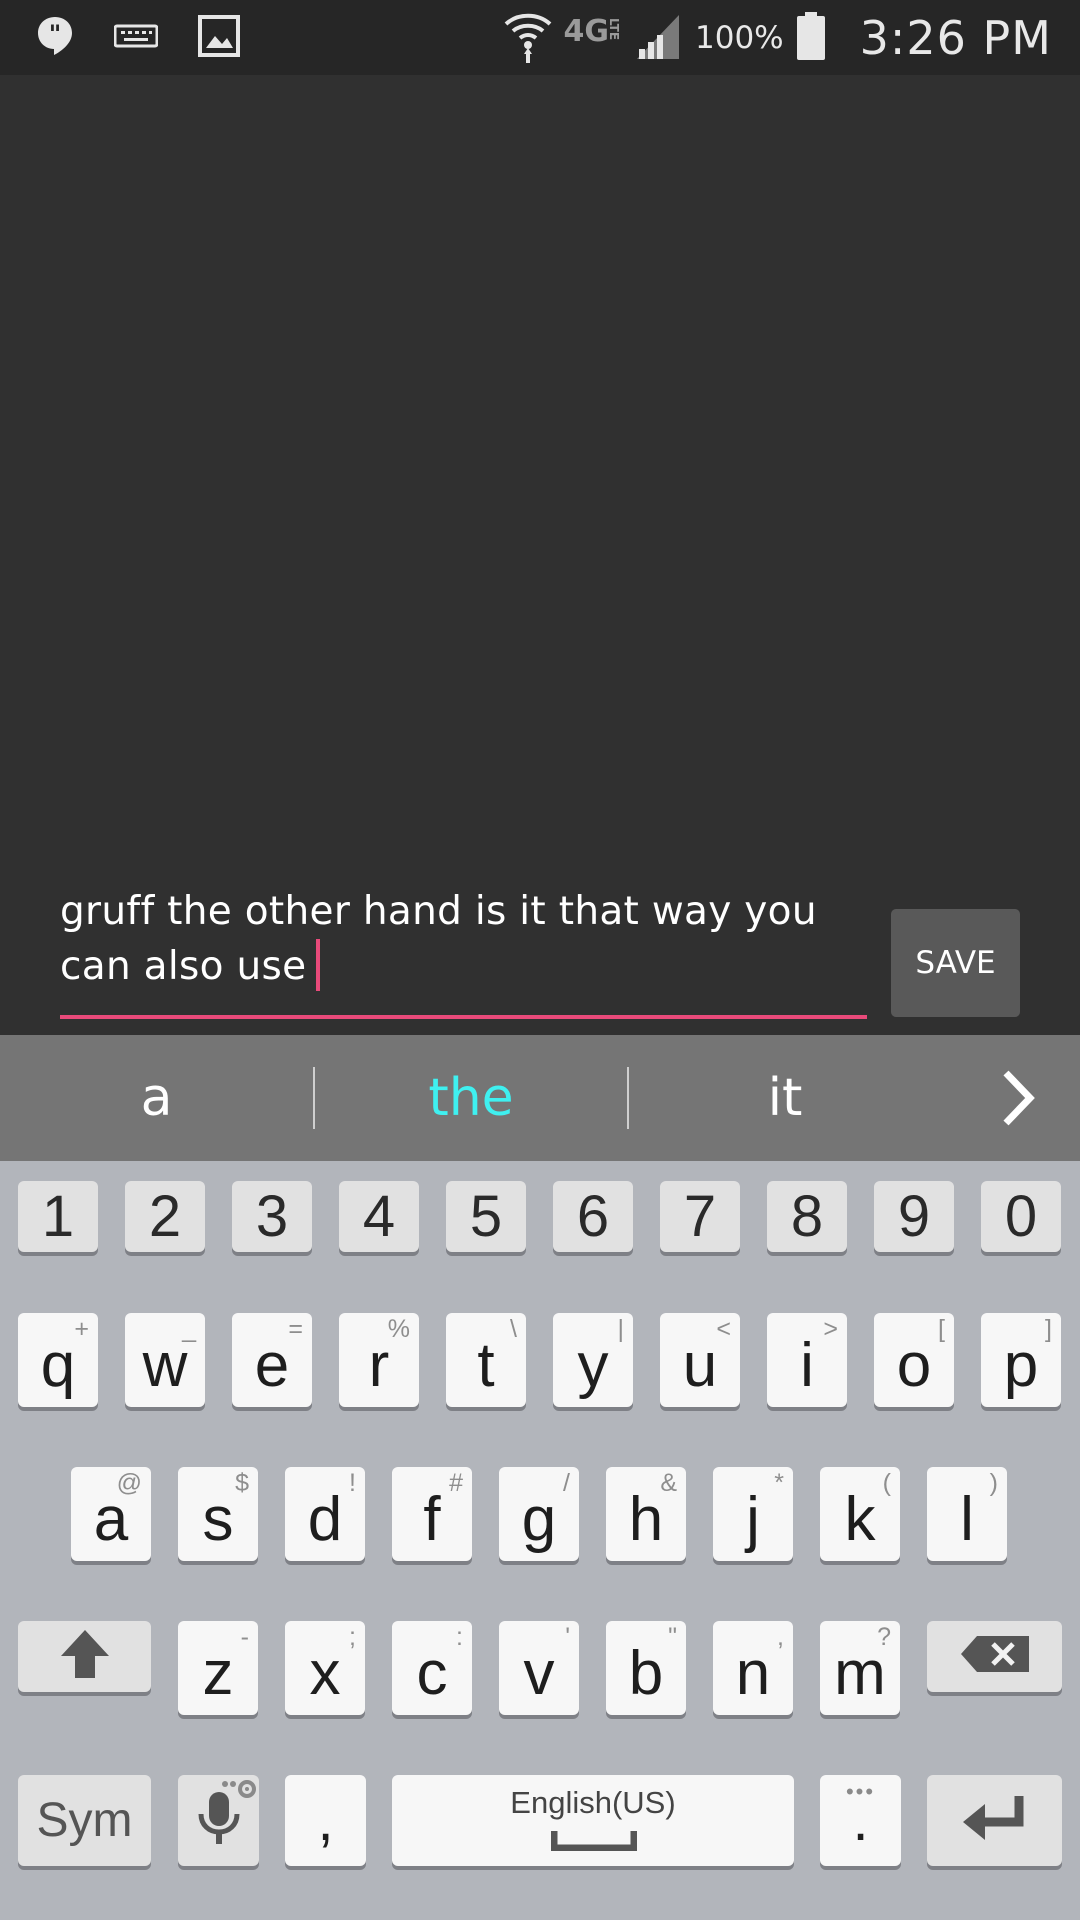 This screenshot has height=1920, width=1080. I want to click on key-label: 8, so click(807, 1216).